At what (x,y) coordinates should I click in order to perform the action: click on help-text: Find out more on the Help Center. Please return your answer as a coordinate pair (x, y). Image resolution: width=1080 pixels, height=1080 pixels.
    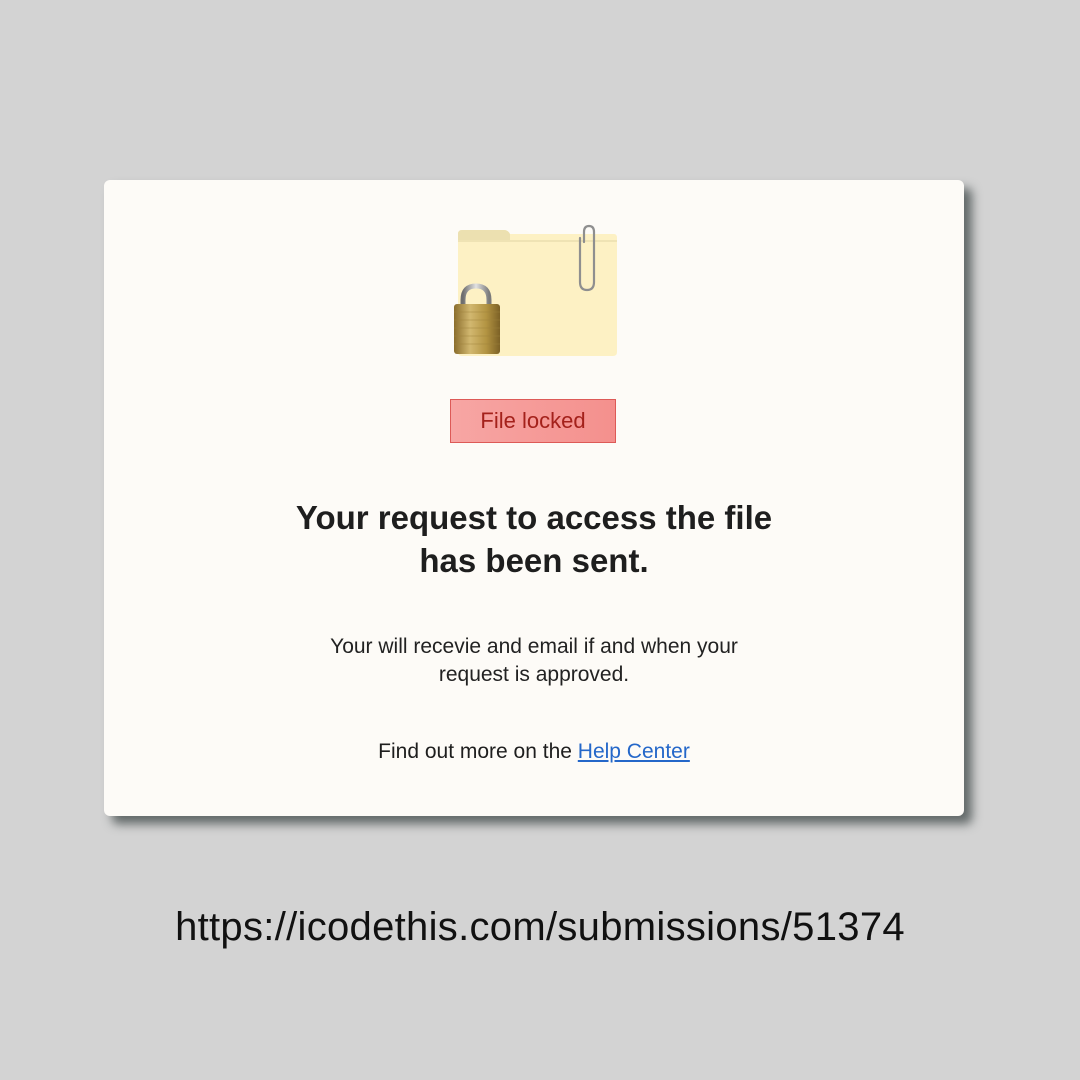
    Looking at the image, I should click on (534, 752).